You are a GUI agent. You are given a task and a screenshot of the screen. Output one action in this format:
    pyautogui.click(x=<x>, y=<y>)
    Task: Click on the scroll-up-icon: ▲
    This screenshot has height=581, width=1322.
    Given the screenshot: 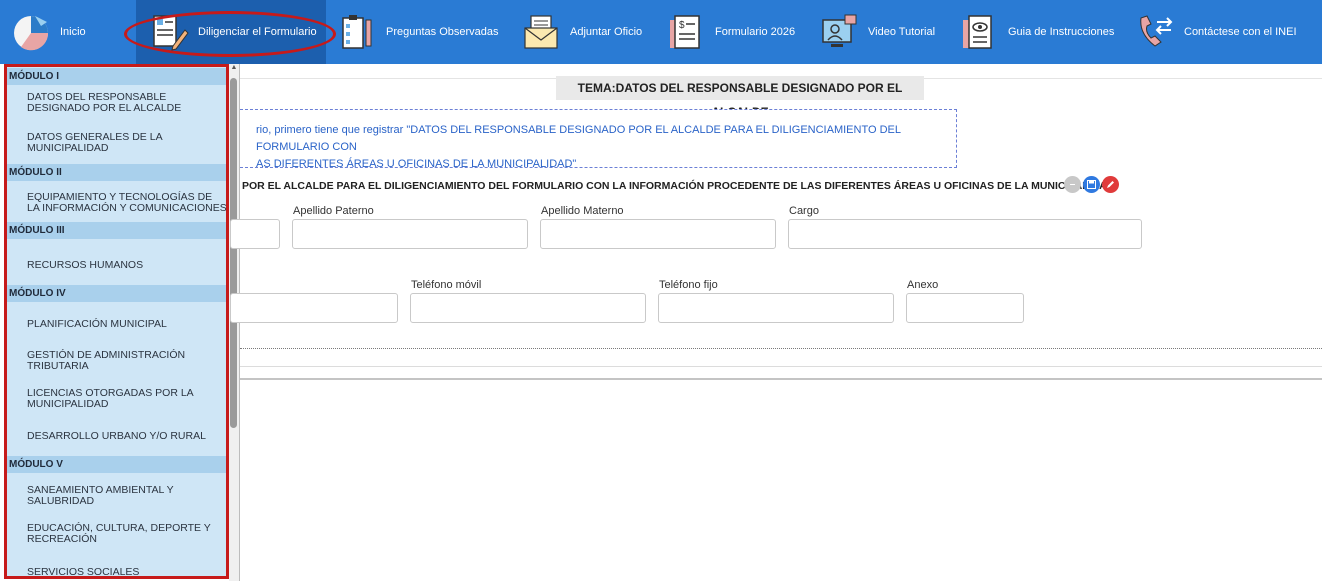 What is the action you would take?
    pyautogui.click(x=234, y=69)
    